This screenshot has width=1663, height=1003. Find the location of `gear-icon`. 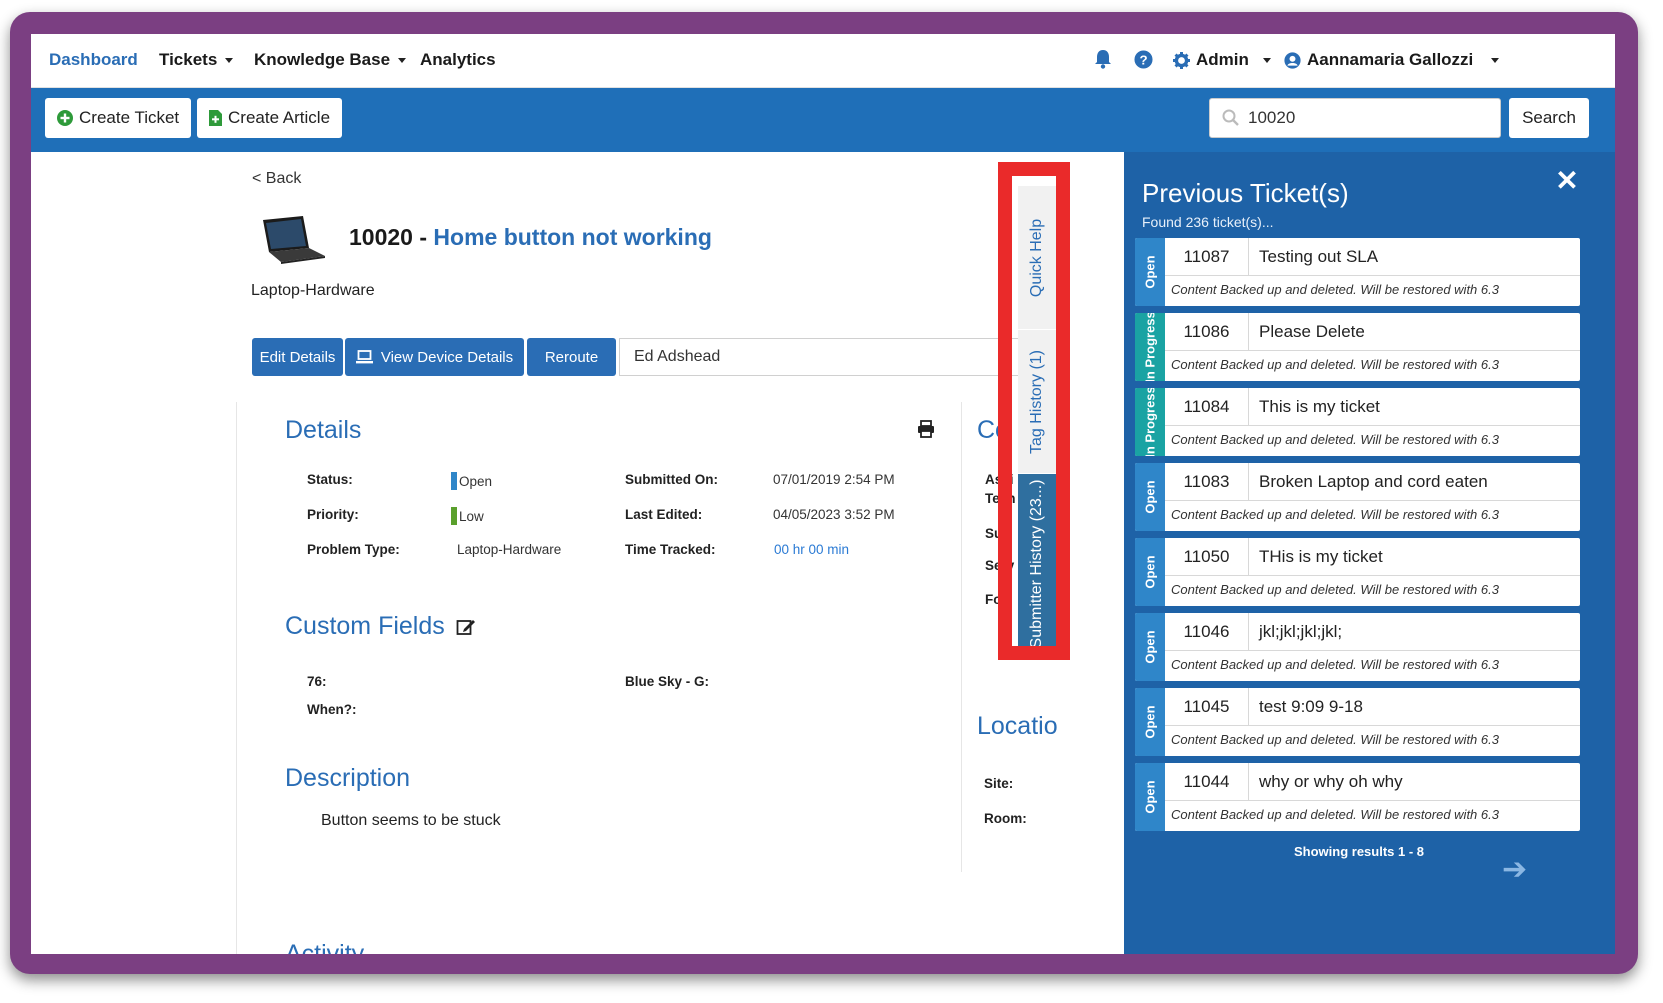

gear-icon is located at coordinates (1181, 60).